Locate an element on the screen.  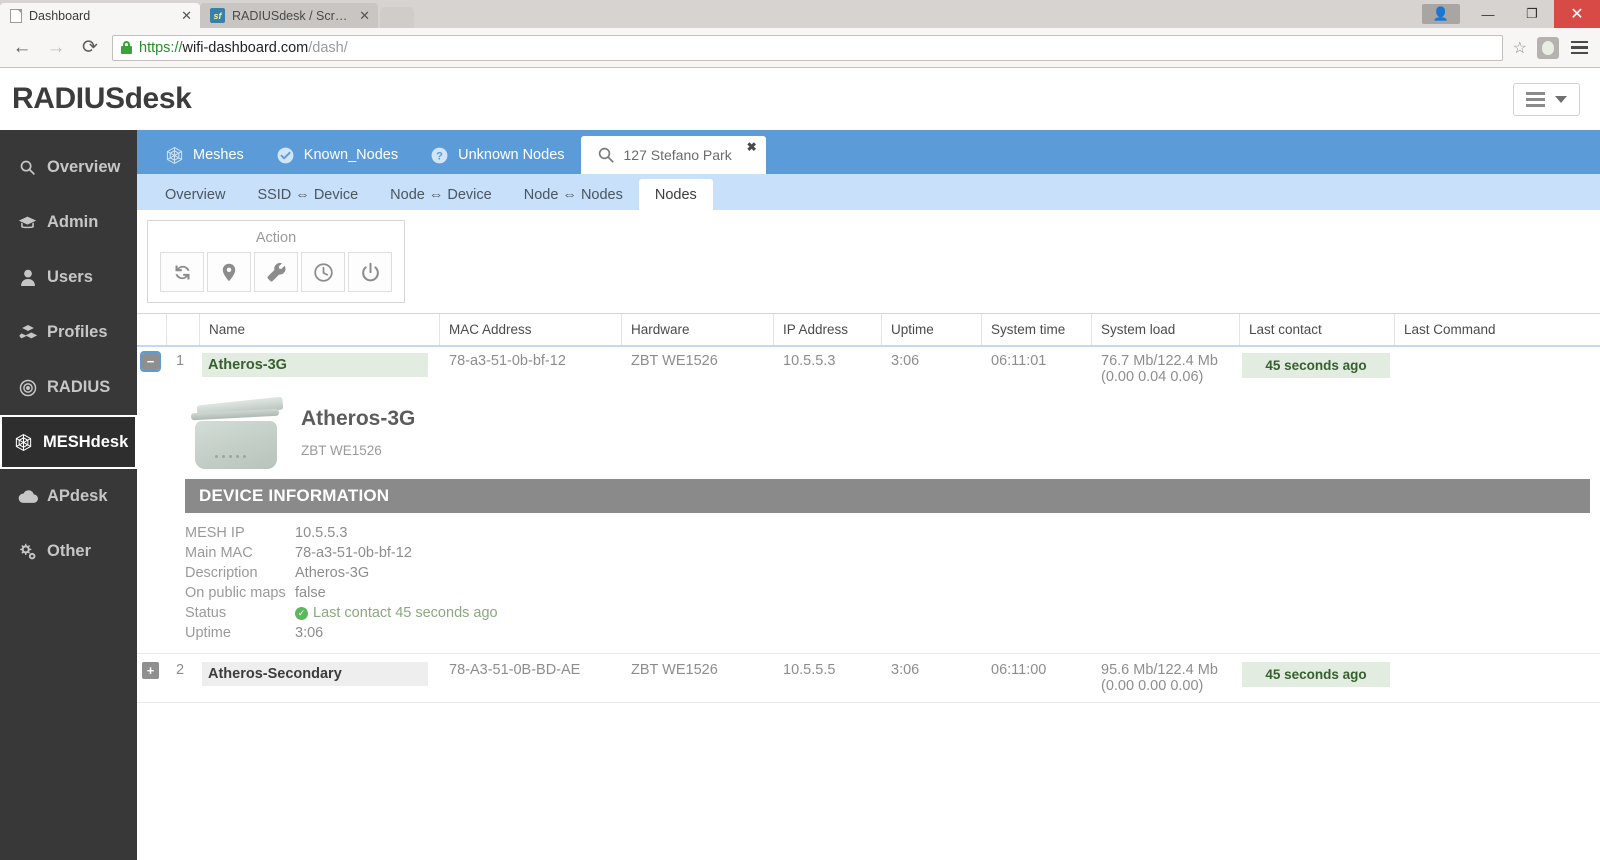
sidebar-item-label: Other is located at coordinates (69, 551).